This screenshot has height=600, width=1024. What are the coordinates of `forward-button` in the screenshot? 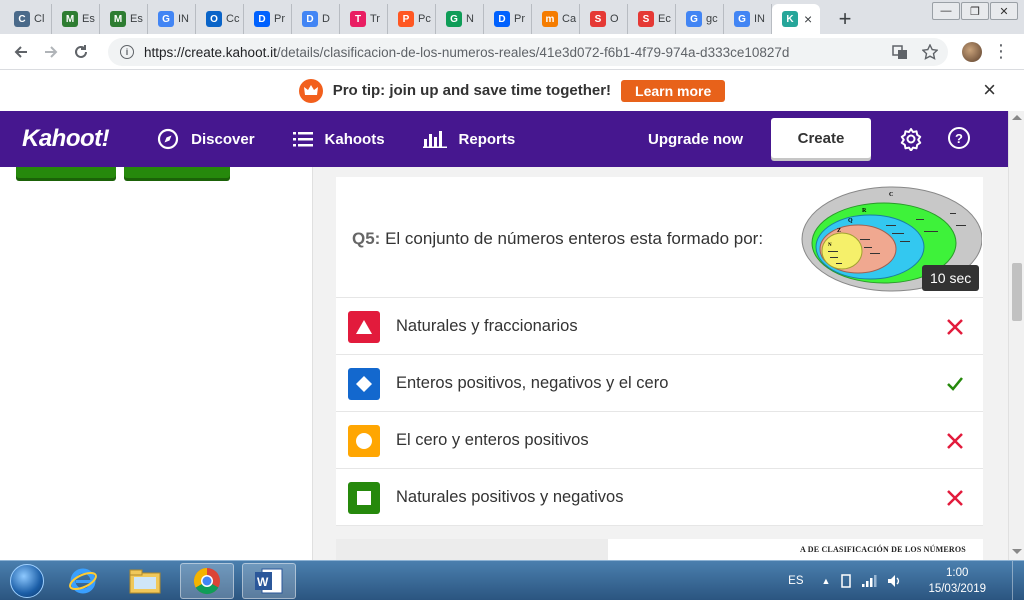 It's located at (51, 52).